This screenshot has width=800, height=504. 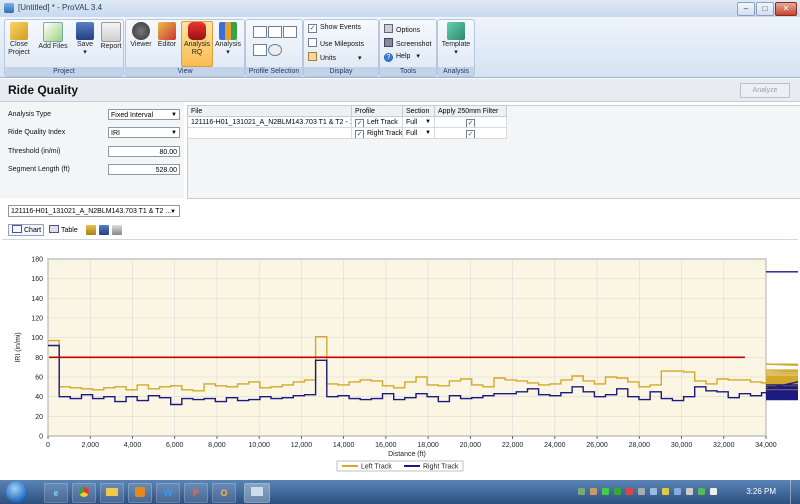 I want to click on profile-checkbox-left: ✓, so click(x=359, y=123).